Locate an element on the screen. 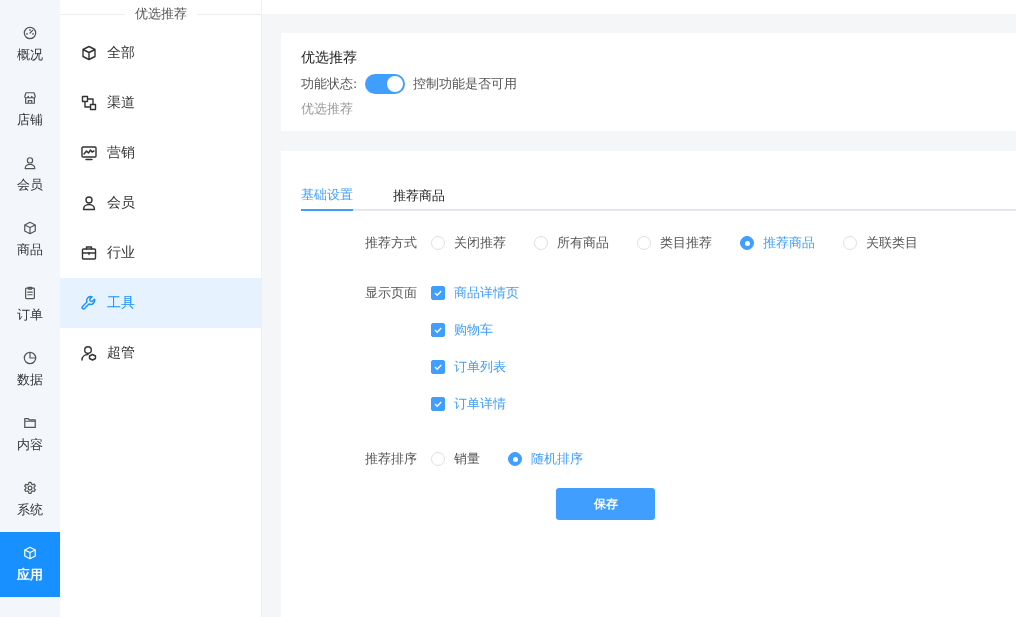  wrench-icon is located at coordinates (89, 303).